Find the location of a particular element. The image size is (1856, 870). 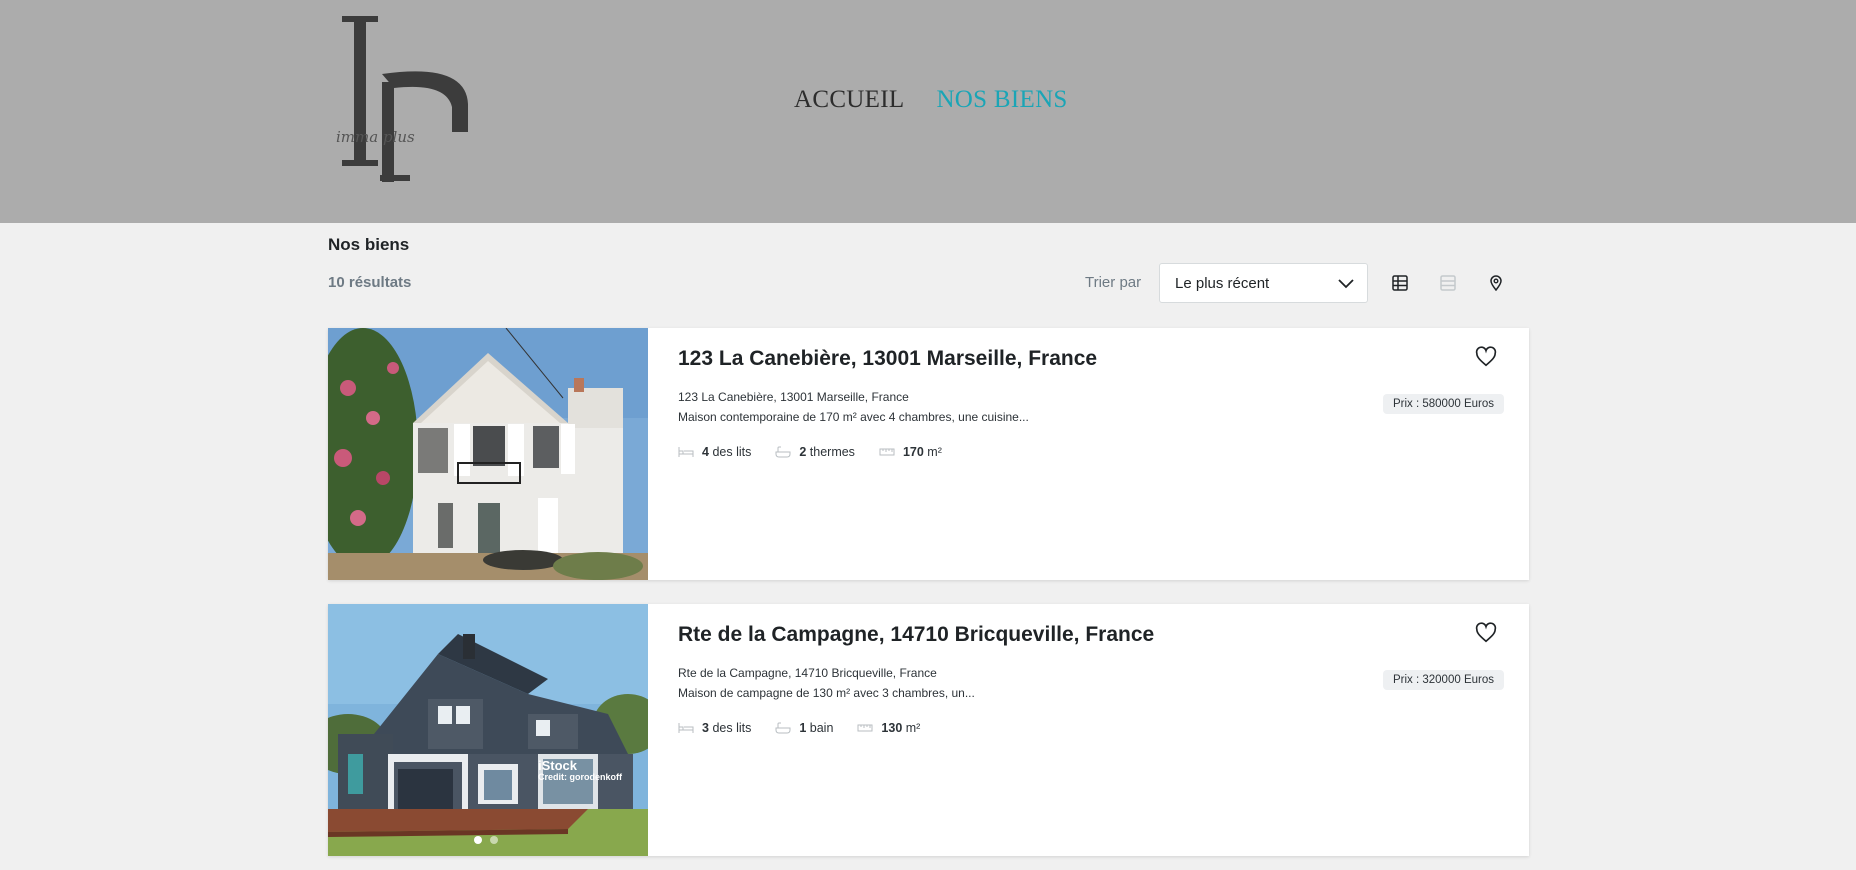

list-view-icon is located at coordinates (1448, 283).